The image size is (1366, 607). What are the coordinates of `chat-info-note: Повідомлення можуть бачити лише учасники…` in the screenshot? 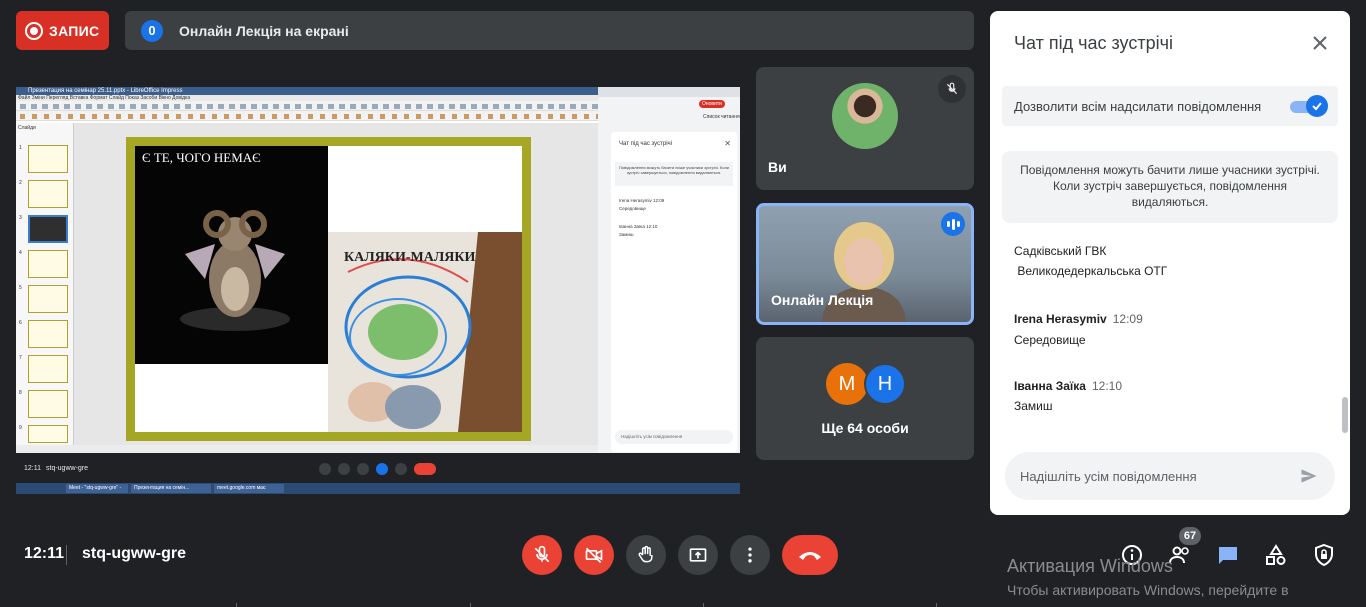 It's located at (1170, 187).